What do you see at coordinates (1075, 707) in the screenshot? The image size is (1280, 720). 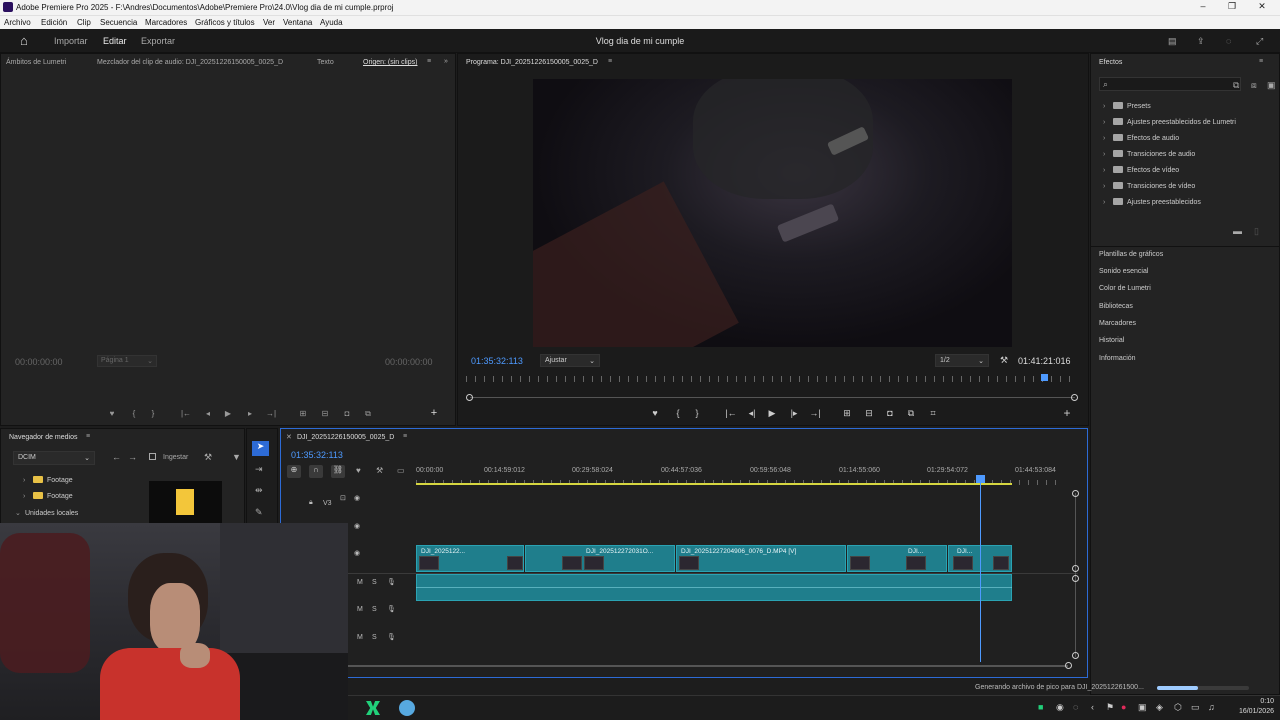 I see `tray-app-icon: ◌` at bounding box center [1075, 707].